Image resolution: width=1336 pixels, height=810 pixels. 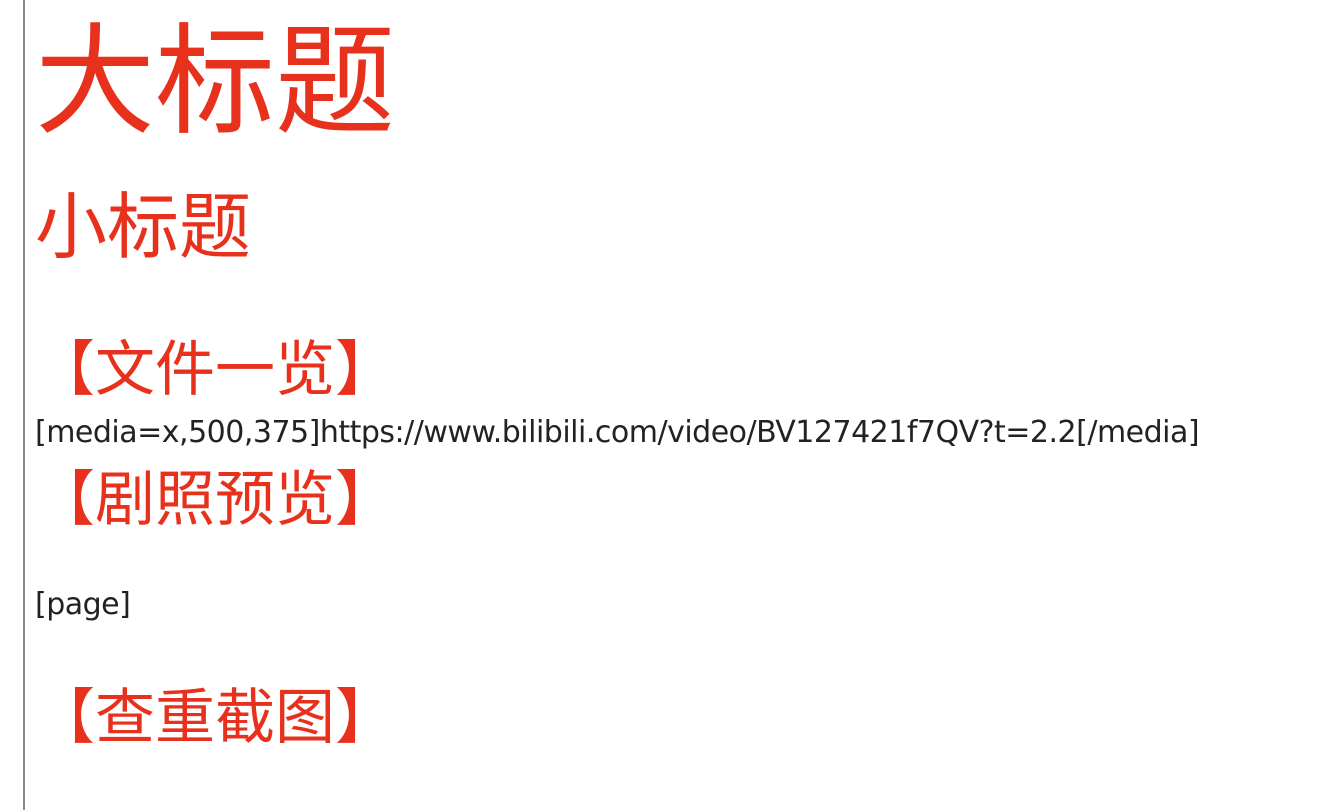 What do you see at coordinates (83, 604) in the screenshot?
I see `page-break-tag: [page]` at bounding box center [83, 604].